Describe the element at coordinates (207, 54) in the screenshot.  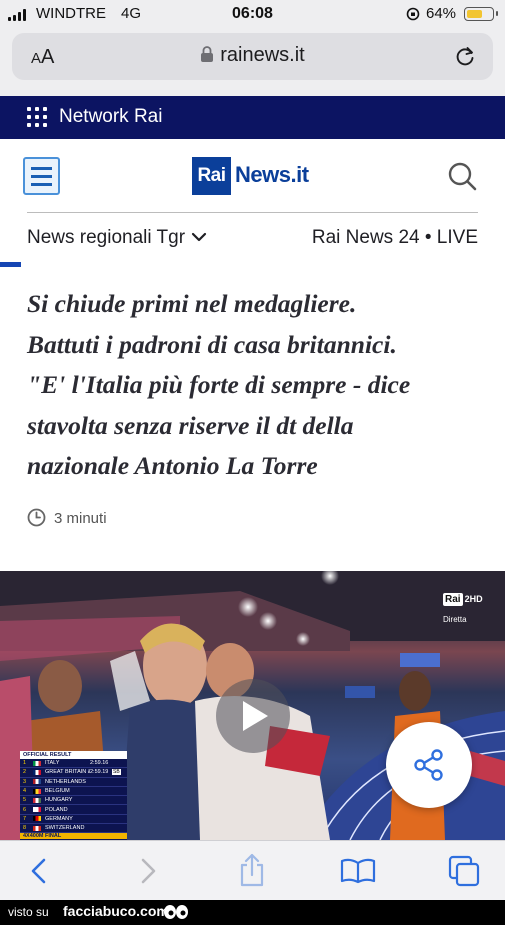
I see `lock-icon` at that location.